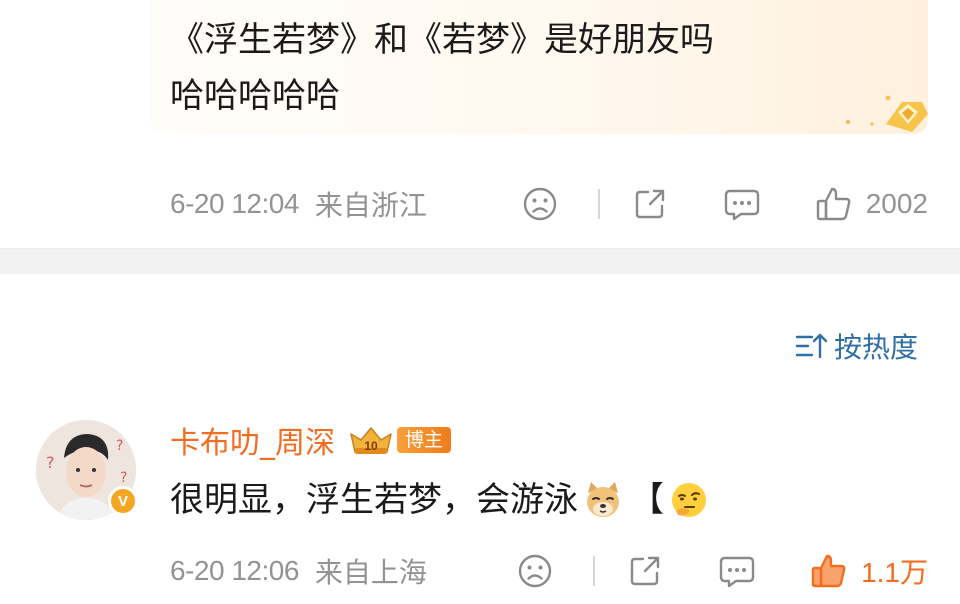 Image resolution: width=960 pixels, height=604 pixels. Describe the element at coordinates (374, 500) in the screenshot. I see `comment-text-body: 很明显，浮生若梦，会游泳` at that location.